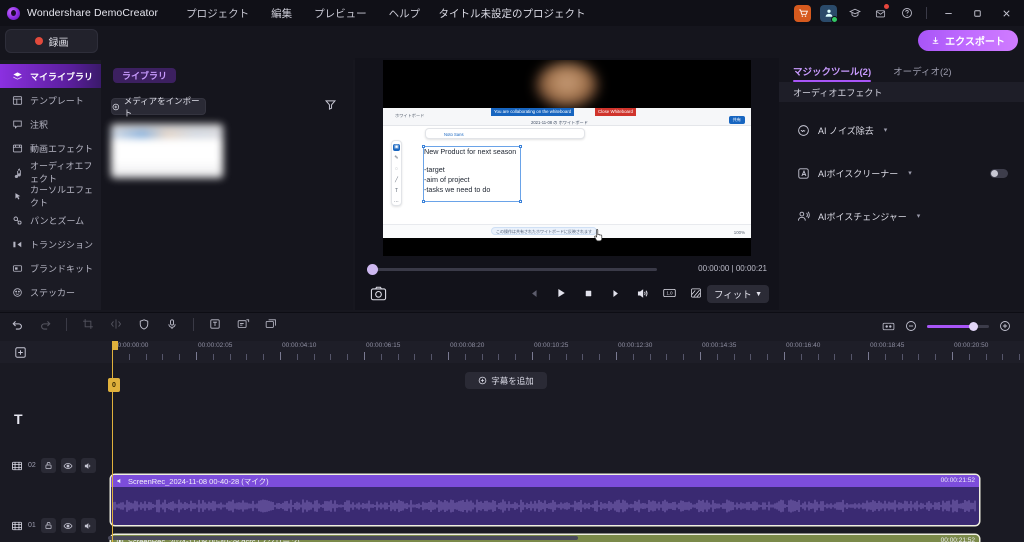 This screenshot has height=542, width=1024. What do you see at coordinates (470, 151) in the screenshot?
I see `whiteboard-text-title: New Product for next season` at bounding box center [470, 151].